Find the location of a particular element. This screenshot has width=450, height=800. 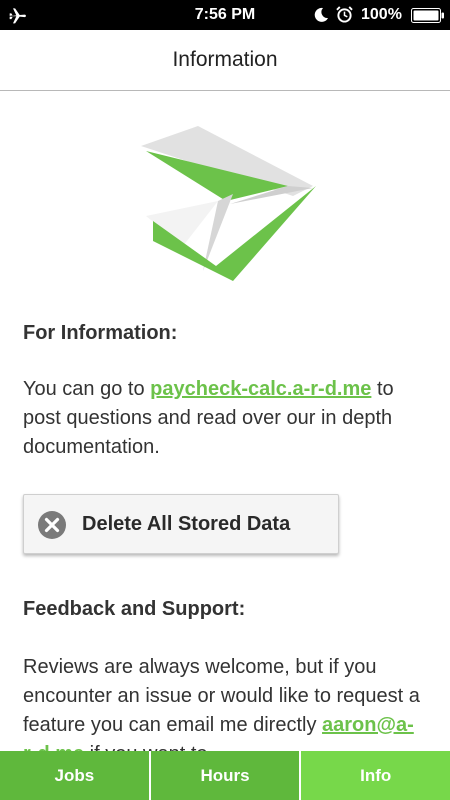

tab-bar: Jobs Hours Info is located at coordinates (225, 775).